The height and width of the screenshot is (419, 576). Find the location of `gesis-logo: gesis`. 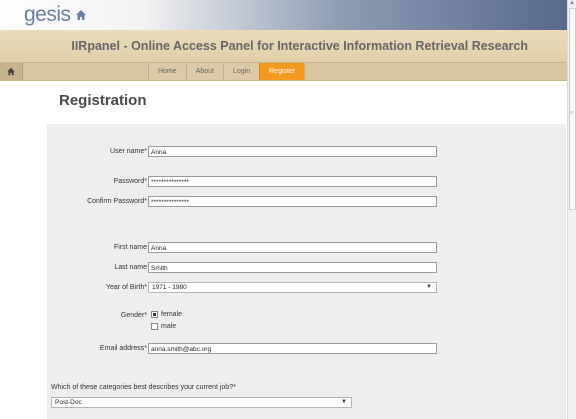

gesis-logo: gesis is located at coordinates (47, 15).